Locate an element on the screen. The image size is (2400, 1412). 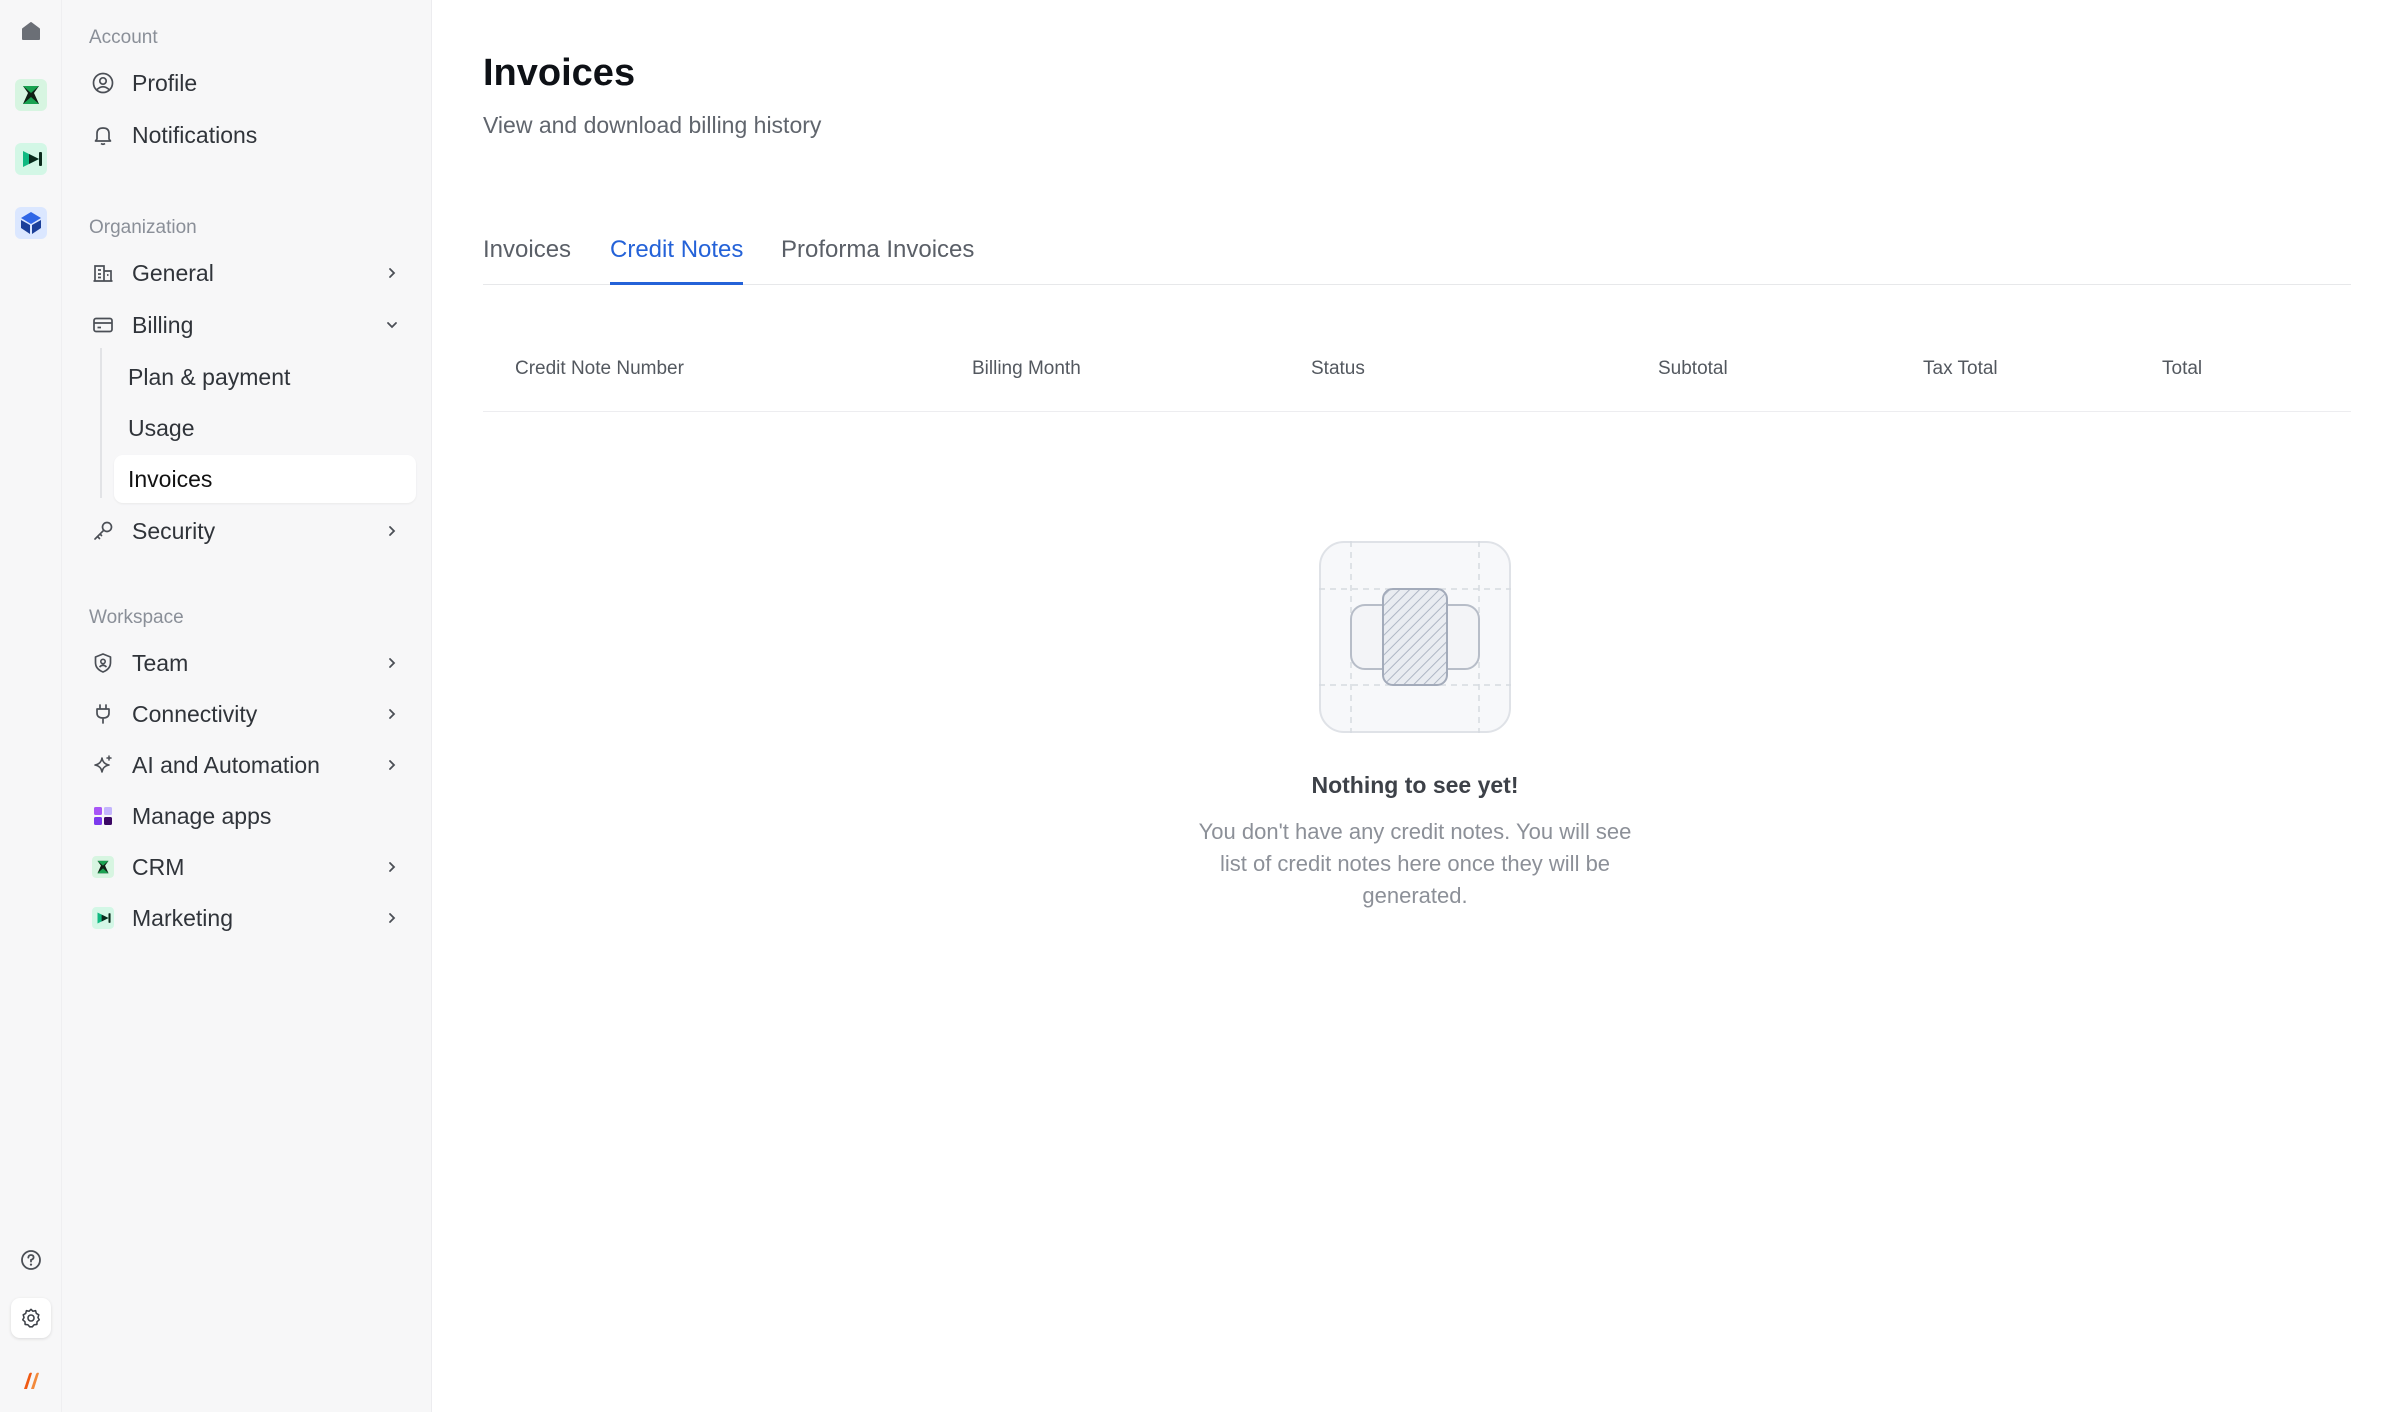
bell-icon is located at coordinates (103, 135).